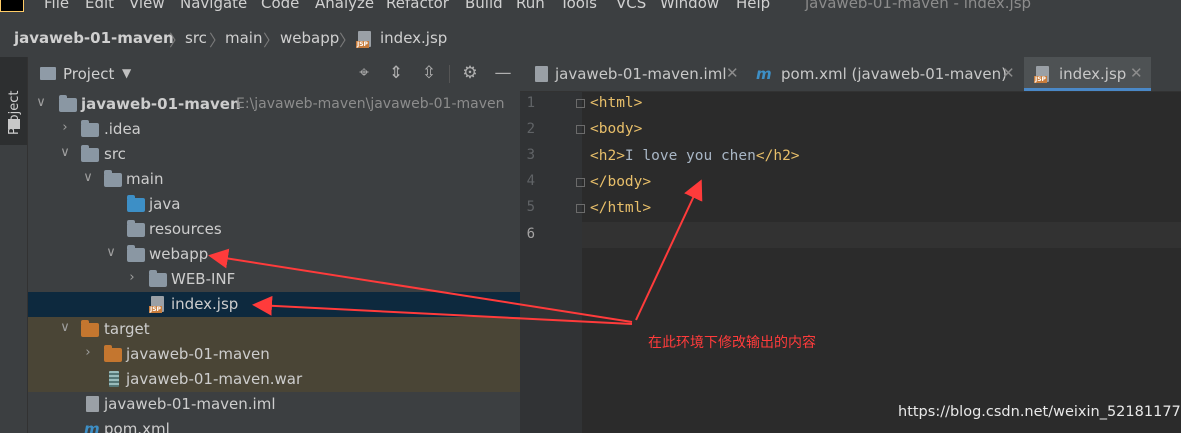 The height and width of the screenshot is (433, 1181). I want to click on arrow-to-index-jsp, so click(442, 310).